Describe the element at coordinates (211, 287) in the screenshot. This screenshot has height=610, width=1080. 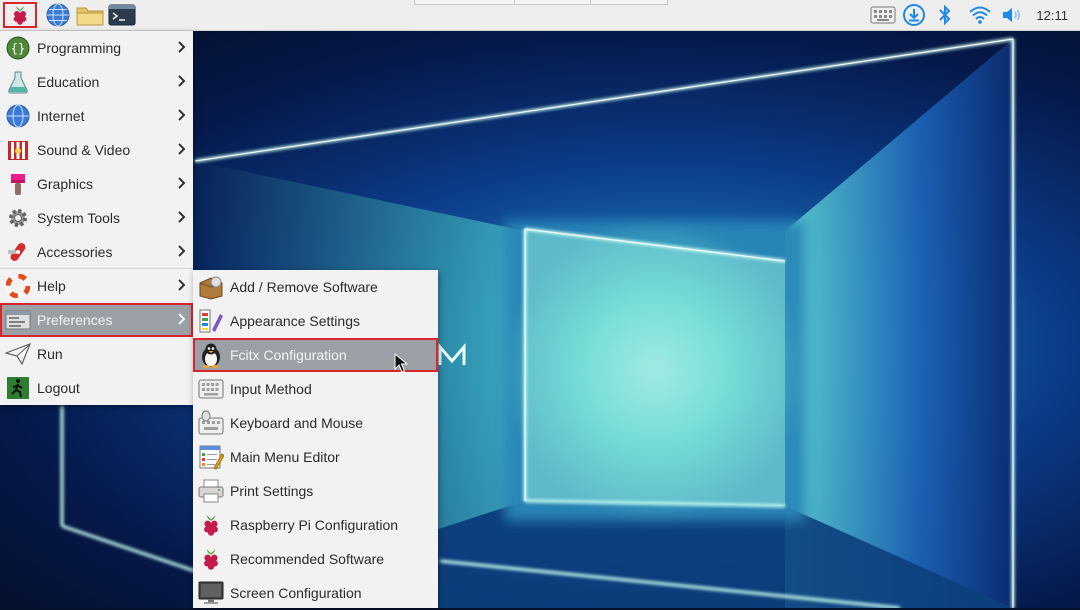
I see `package-icon` at that location.